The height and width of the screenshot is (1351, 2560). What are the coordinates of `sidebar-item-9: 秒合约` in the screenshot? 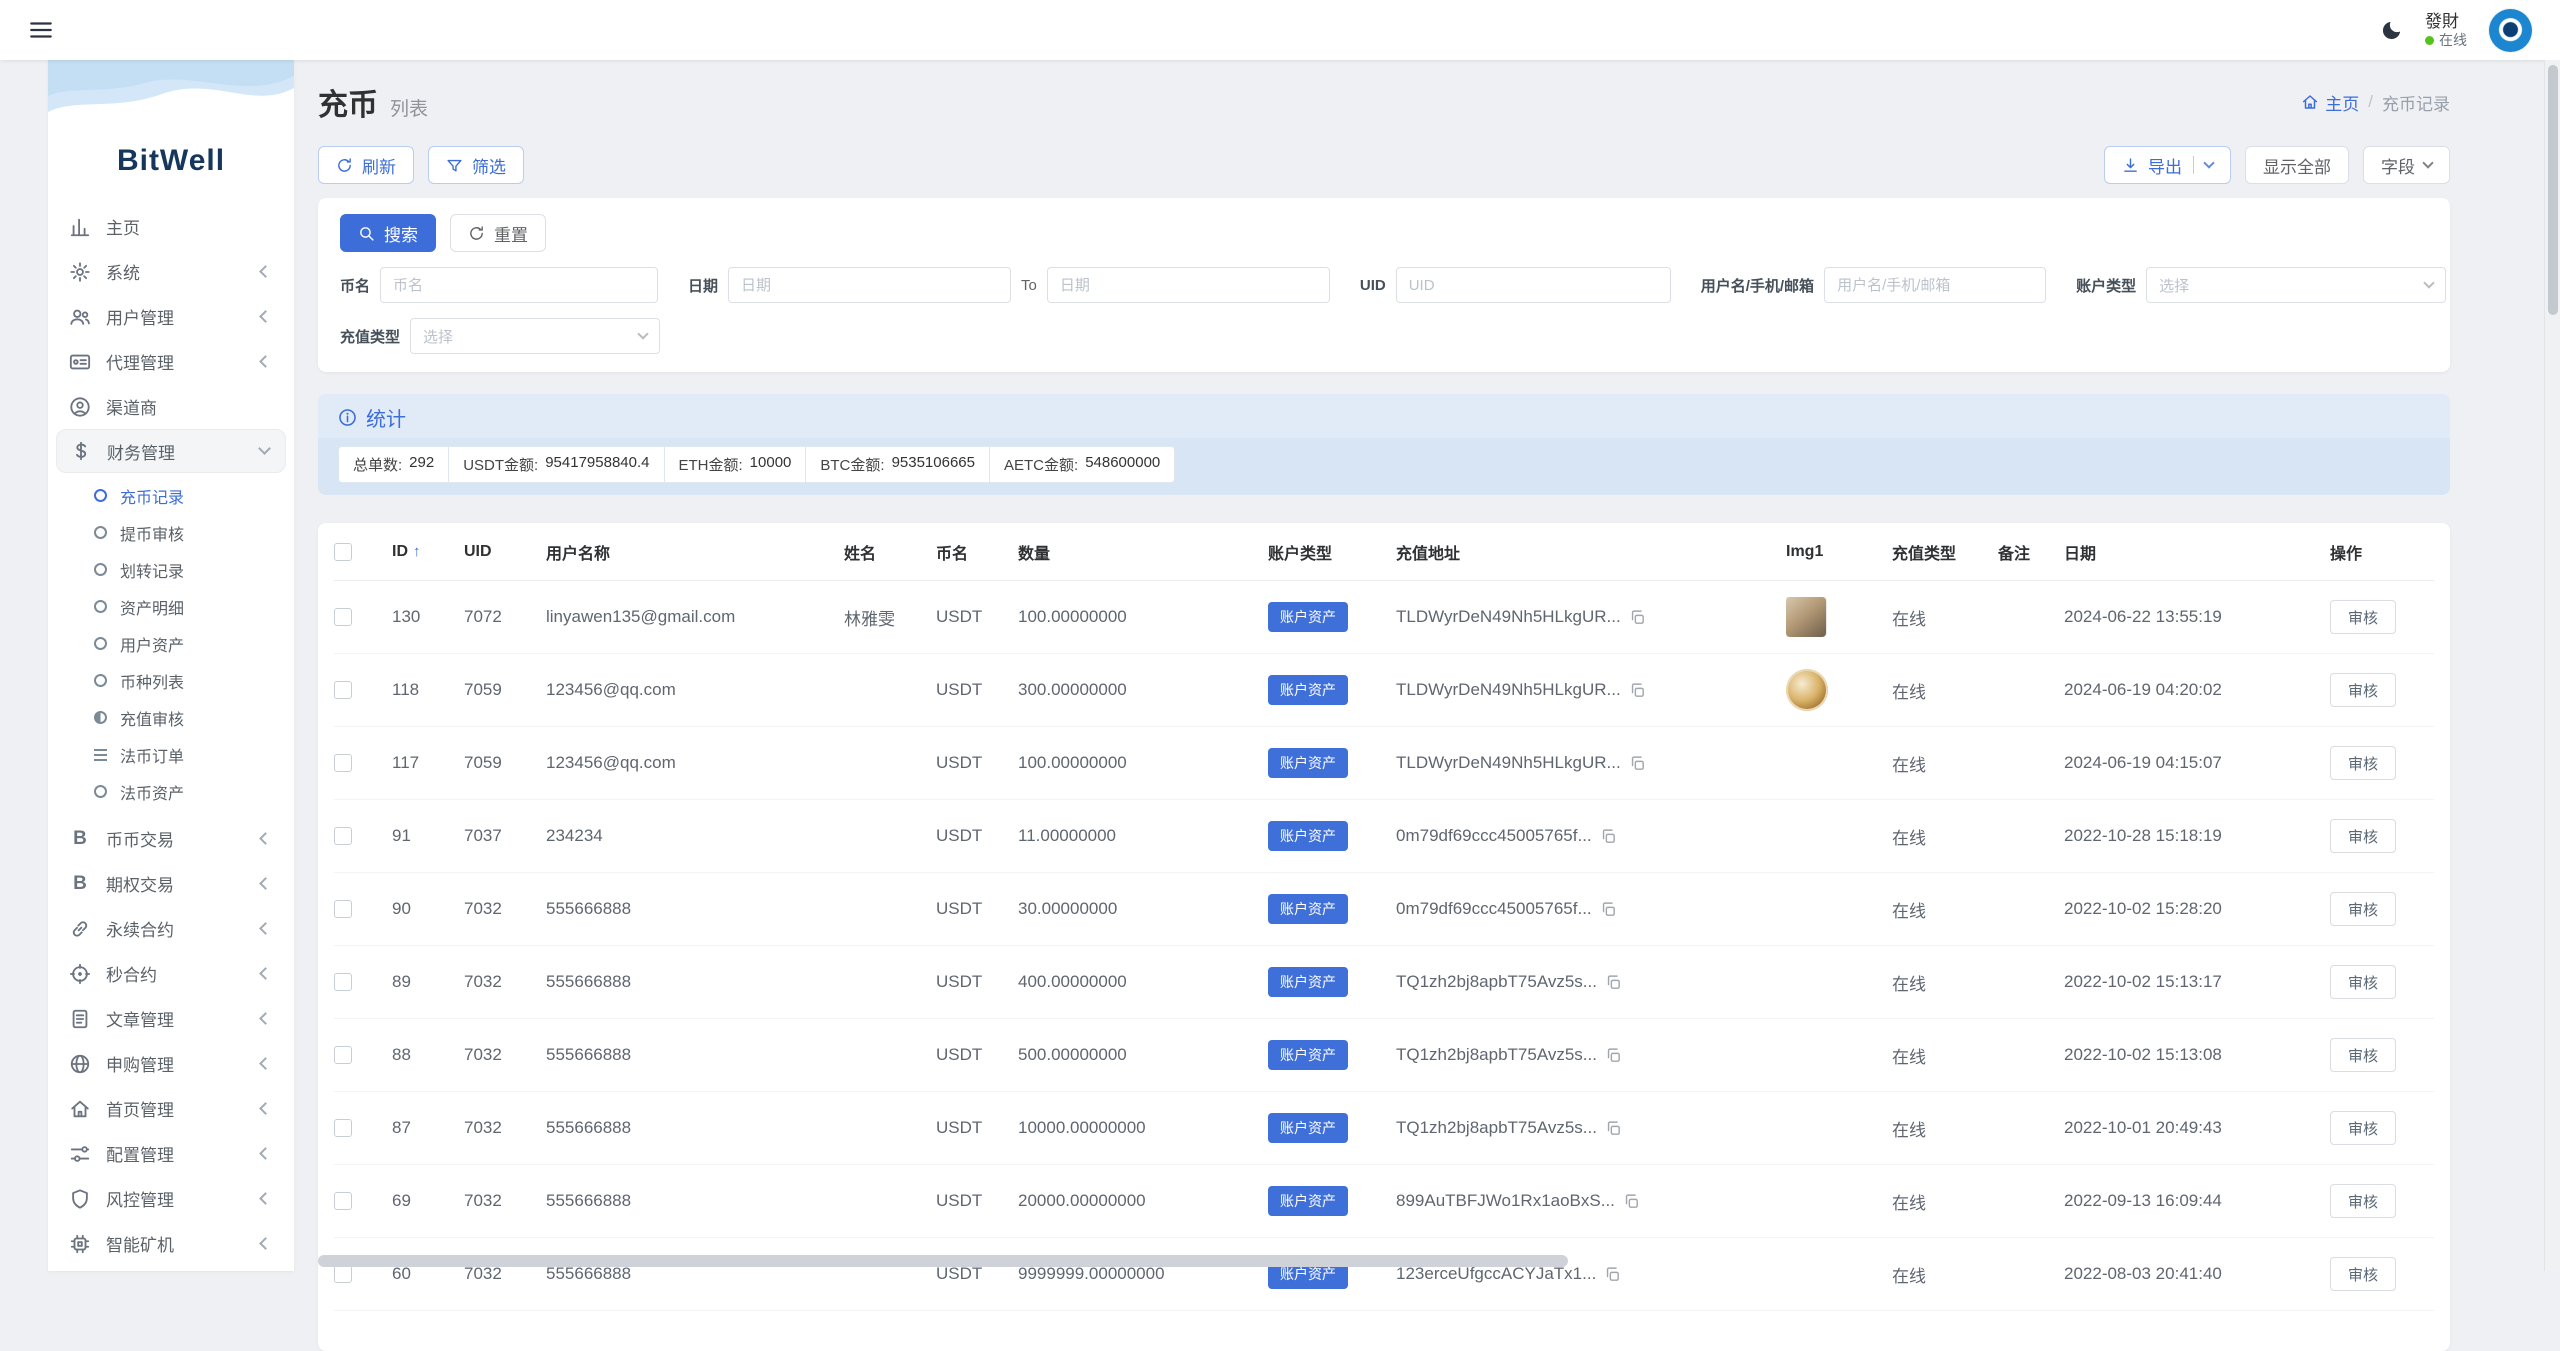 It's located at (171, 973).